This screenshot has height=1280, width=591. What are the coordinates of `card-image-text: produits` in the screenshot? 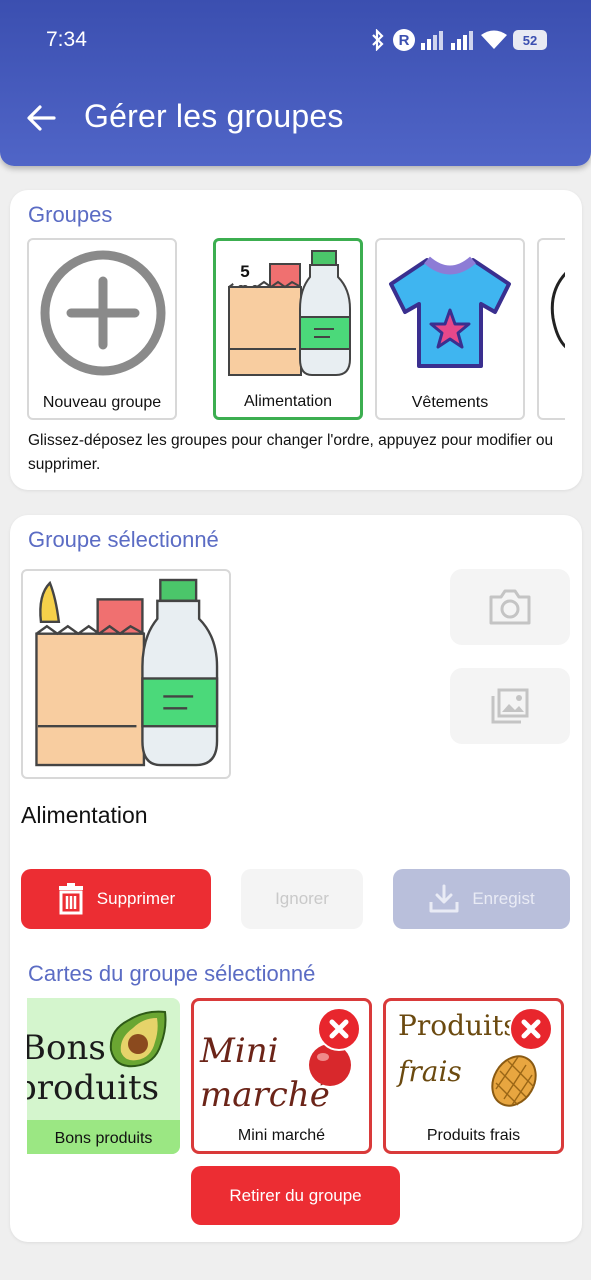 It's located at (93, 1088).